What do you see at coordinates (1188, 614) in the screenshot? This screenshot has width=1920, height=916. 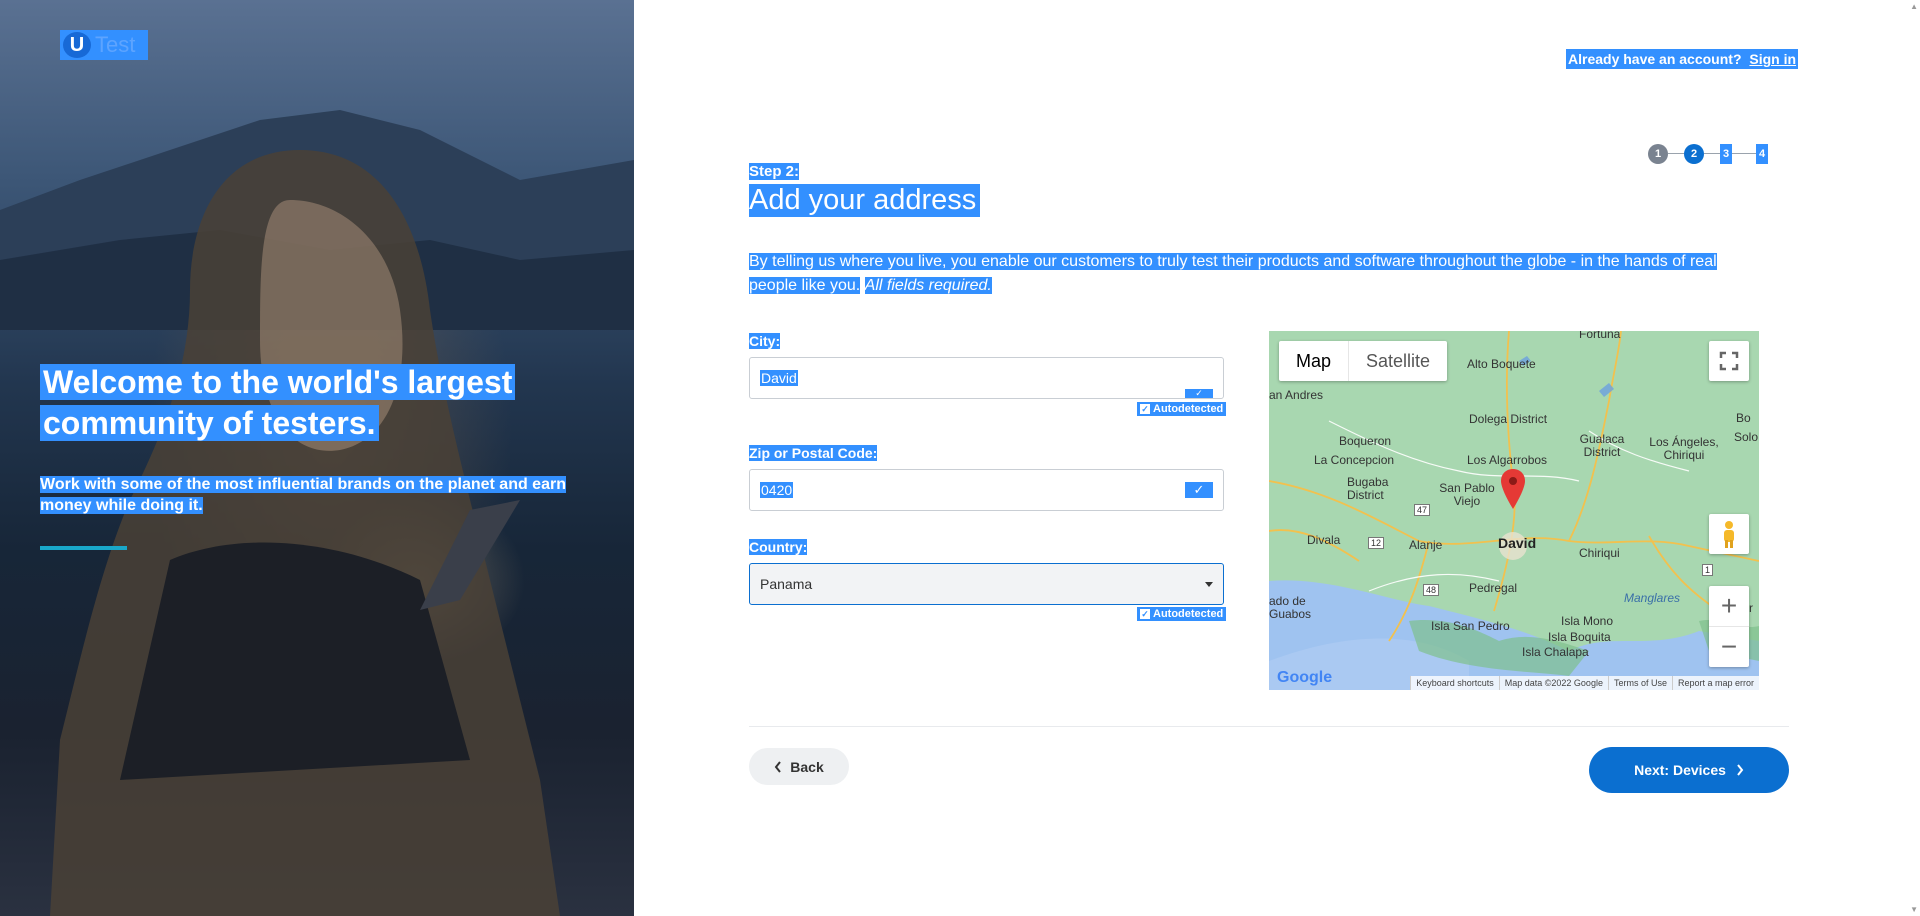 I see `country-status: Autodetected` at bounding box center [1188, 614].